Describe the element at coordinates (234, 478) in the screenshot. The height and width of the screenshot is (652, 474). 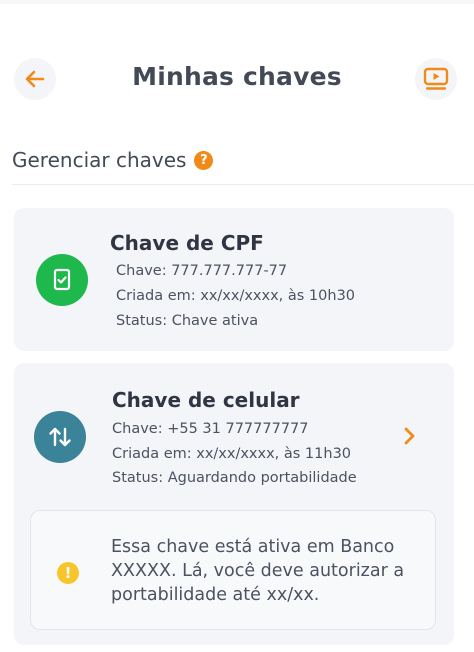
I see `key-status: Status: Aguardando portabilidade` at that location.